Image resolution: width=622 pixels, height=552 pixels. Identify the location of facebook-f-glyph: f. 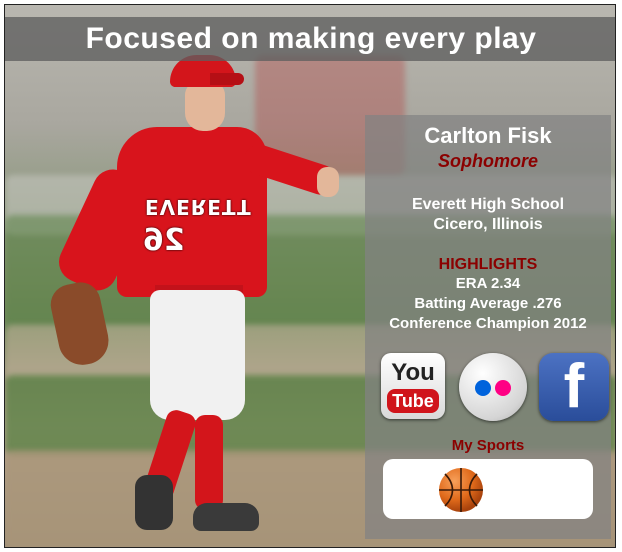
(574, 386).